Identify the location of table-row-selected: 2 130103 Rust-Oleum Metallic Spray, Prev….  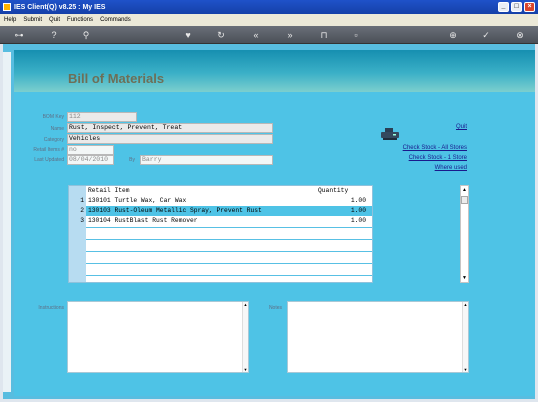
(220, 211).